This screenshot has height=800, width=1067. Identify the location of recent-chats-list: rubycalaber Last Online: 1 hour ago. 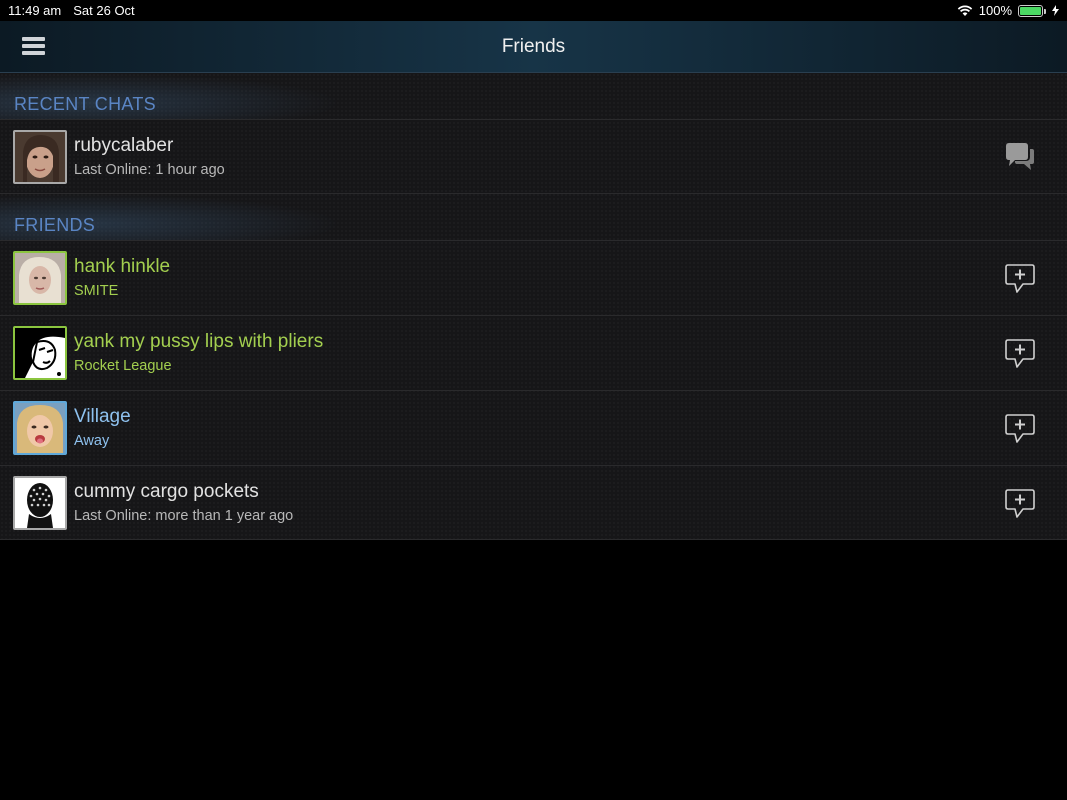
(533, 156).